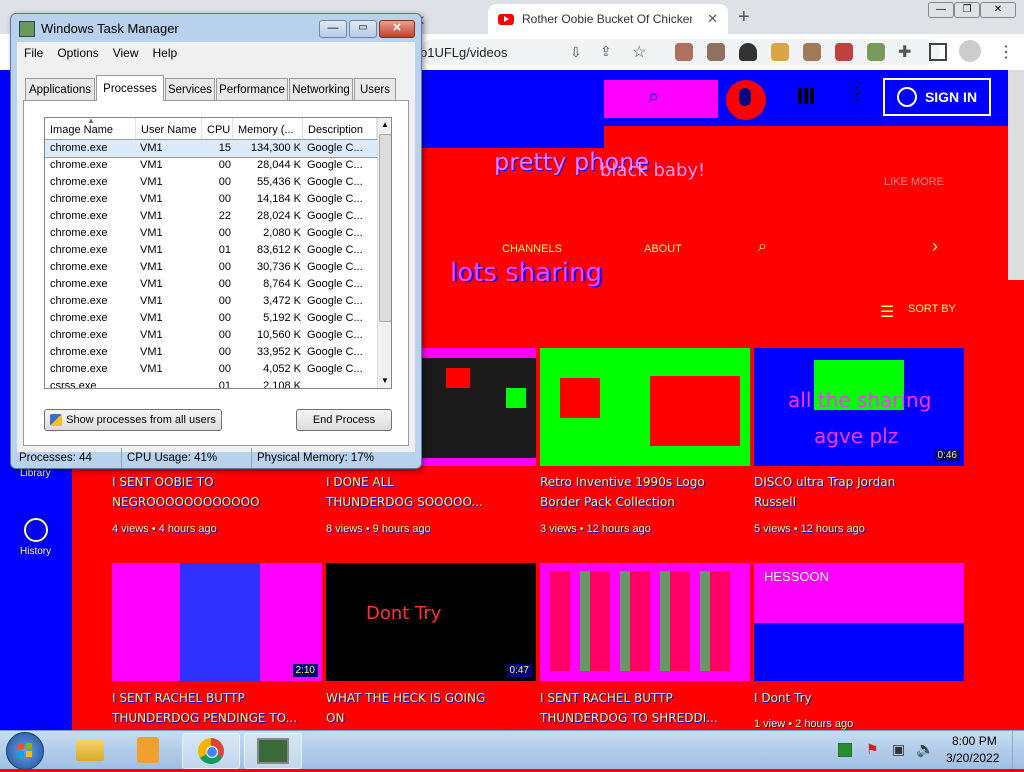 The width and height of the screenshot is (1024, 772). What do you see at coordinates (133, 420) in the screenshot?
I see `show-all-processes-button: Show processes from all users` at bounding box center [133, 420].